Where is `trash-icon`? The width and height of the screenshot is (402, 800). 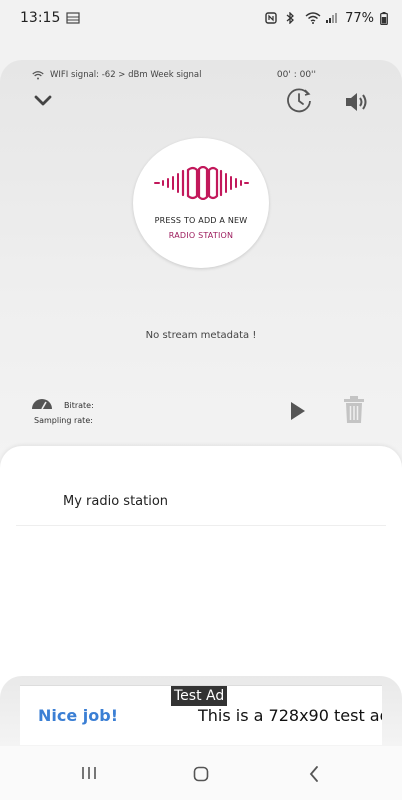 trash-icon is located at coordinates (354, 409).